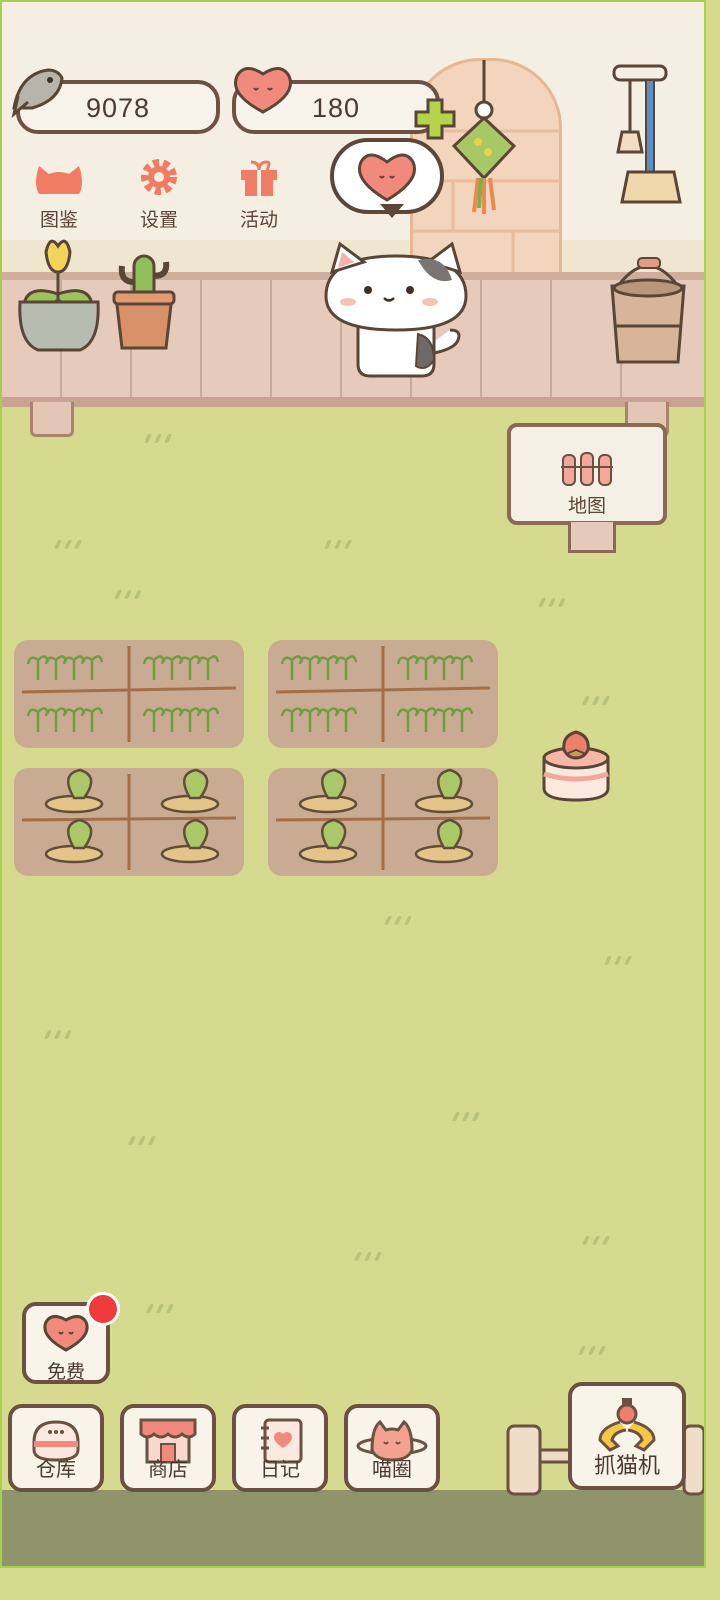 The height and width of the screenshot is (1600, 720). What do you see at coordinates (353, 1529) in the screenshot?
I see `ground-strip` at bounding box center [353, 1529].